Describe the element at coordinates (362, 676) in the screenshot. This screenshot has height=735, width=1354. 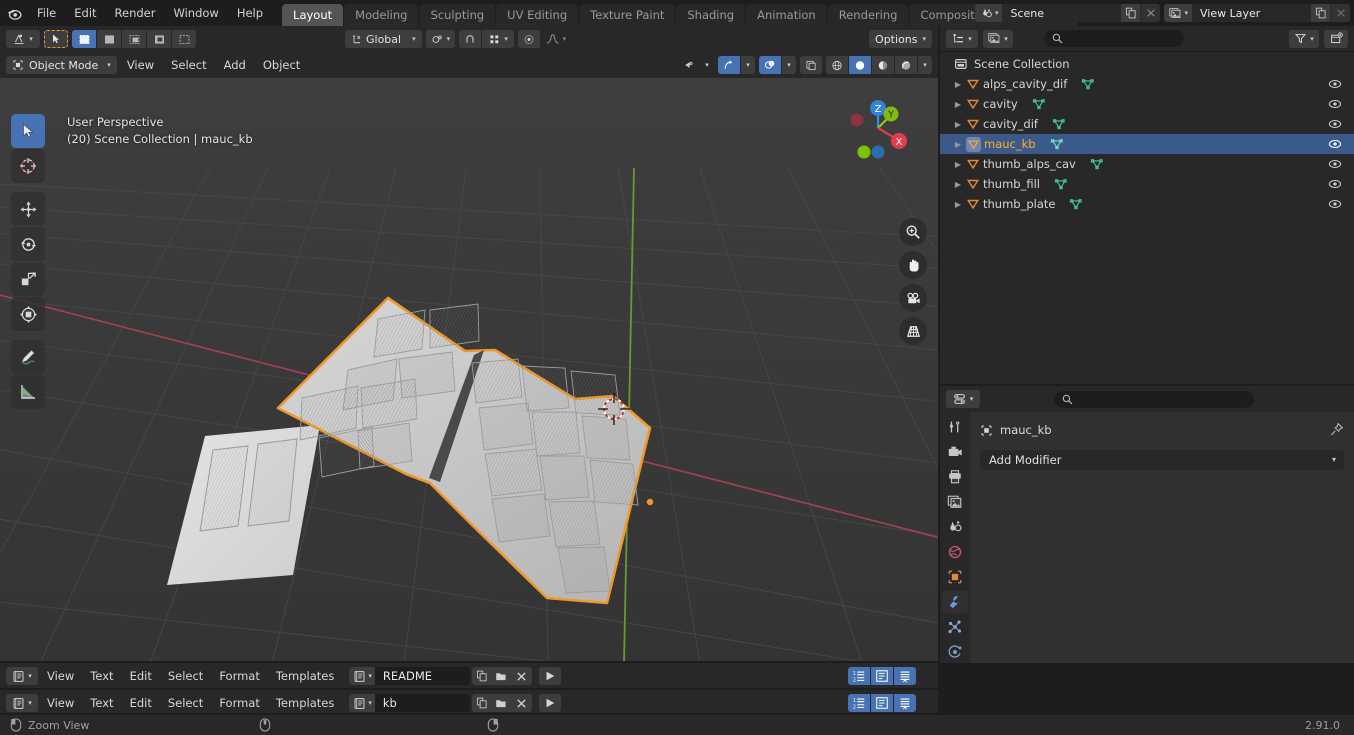
I see `text-datablock-icon: ▾` at that location.